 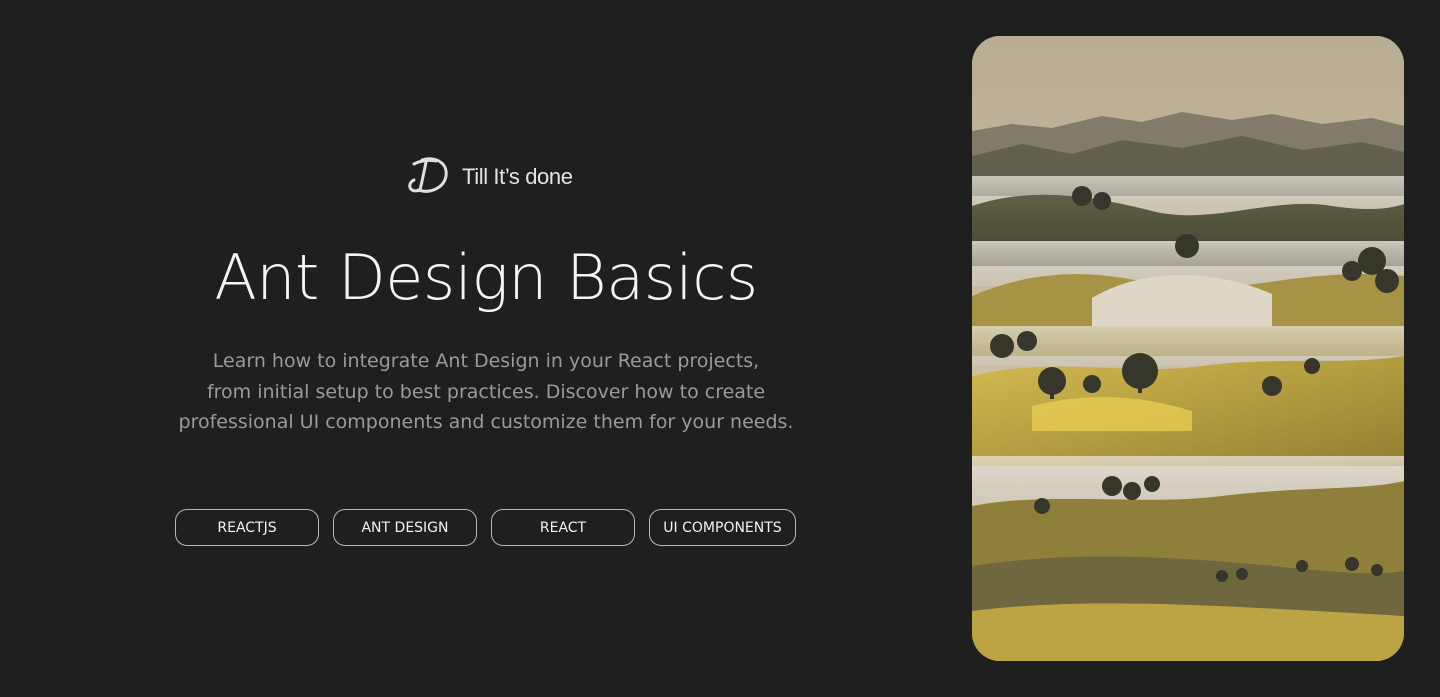 I want to click on tag-list: REACTJS ANT DESIGN REACT UI COMPONENTS, so click(x=485, y=527).